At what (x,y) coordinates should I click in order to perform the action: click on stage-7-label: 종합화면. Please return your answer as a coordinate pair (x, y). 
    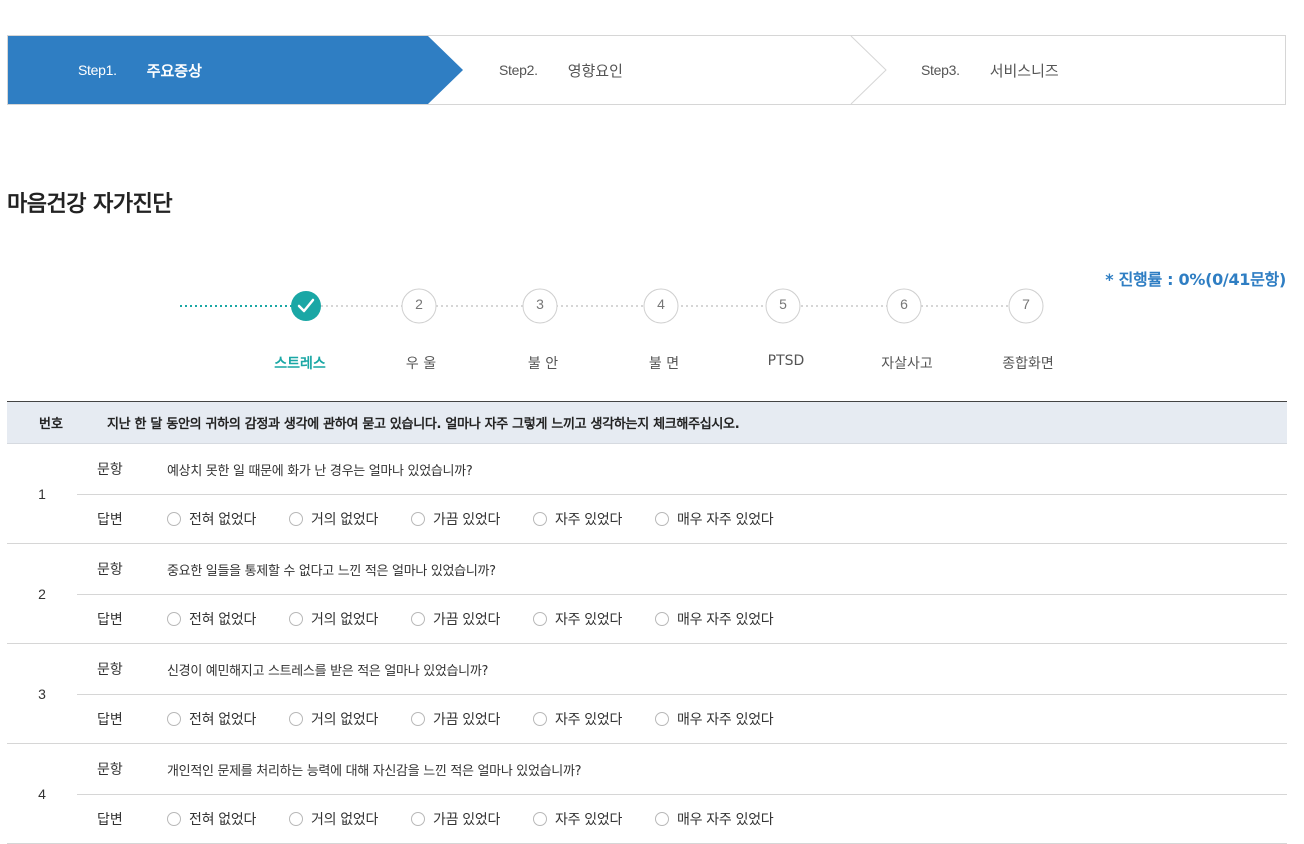
    Looking at the image, I should click on (1028, 363).